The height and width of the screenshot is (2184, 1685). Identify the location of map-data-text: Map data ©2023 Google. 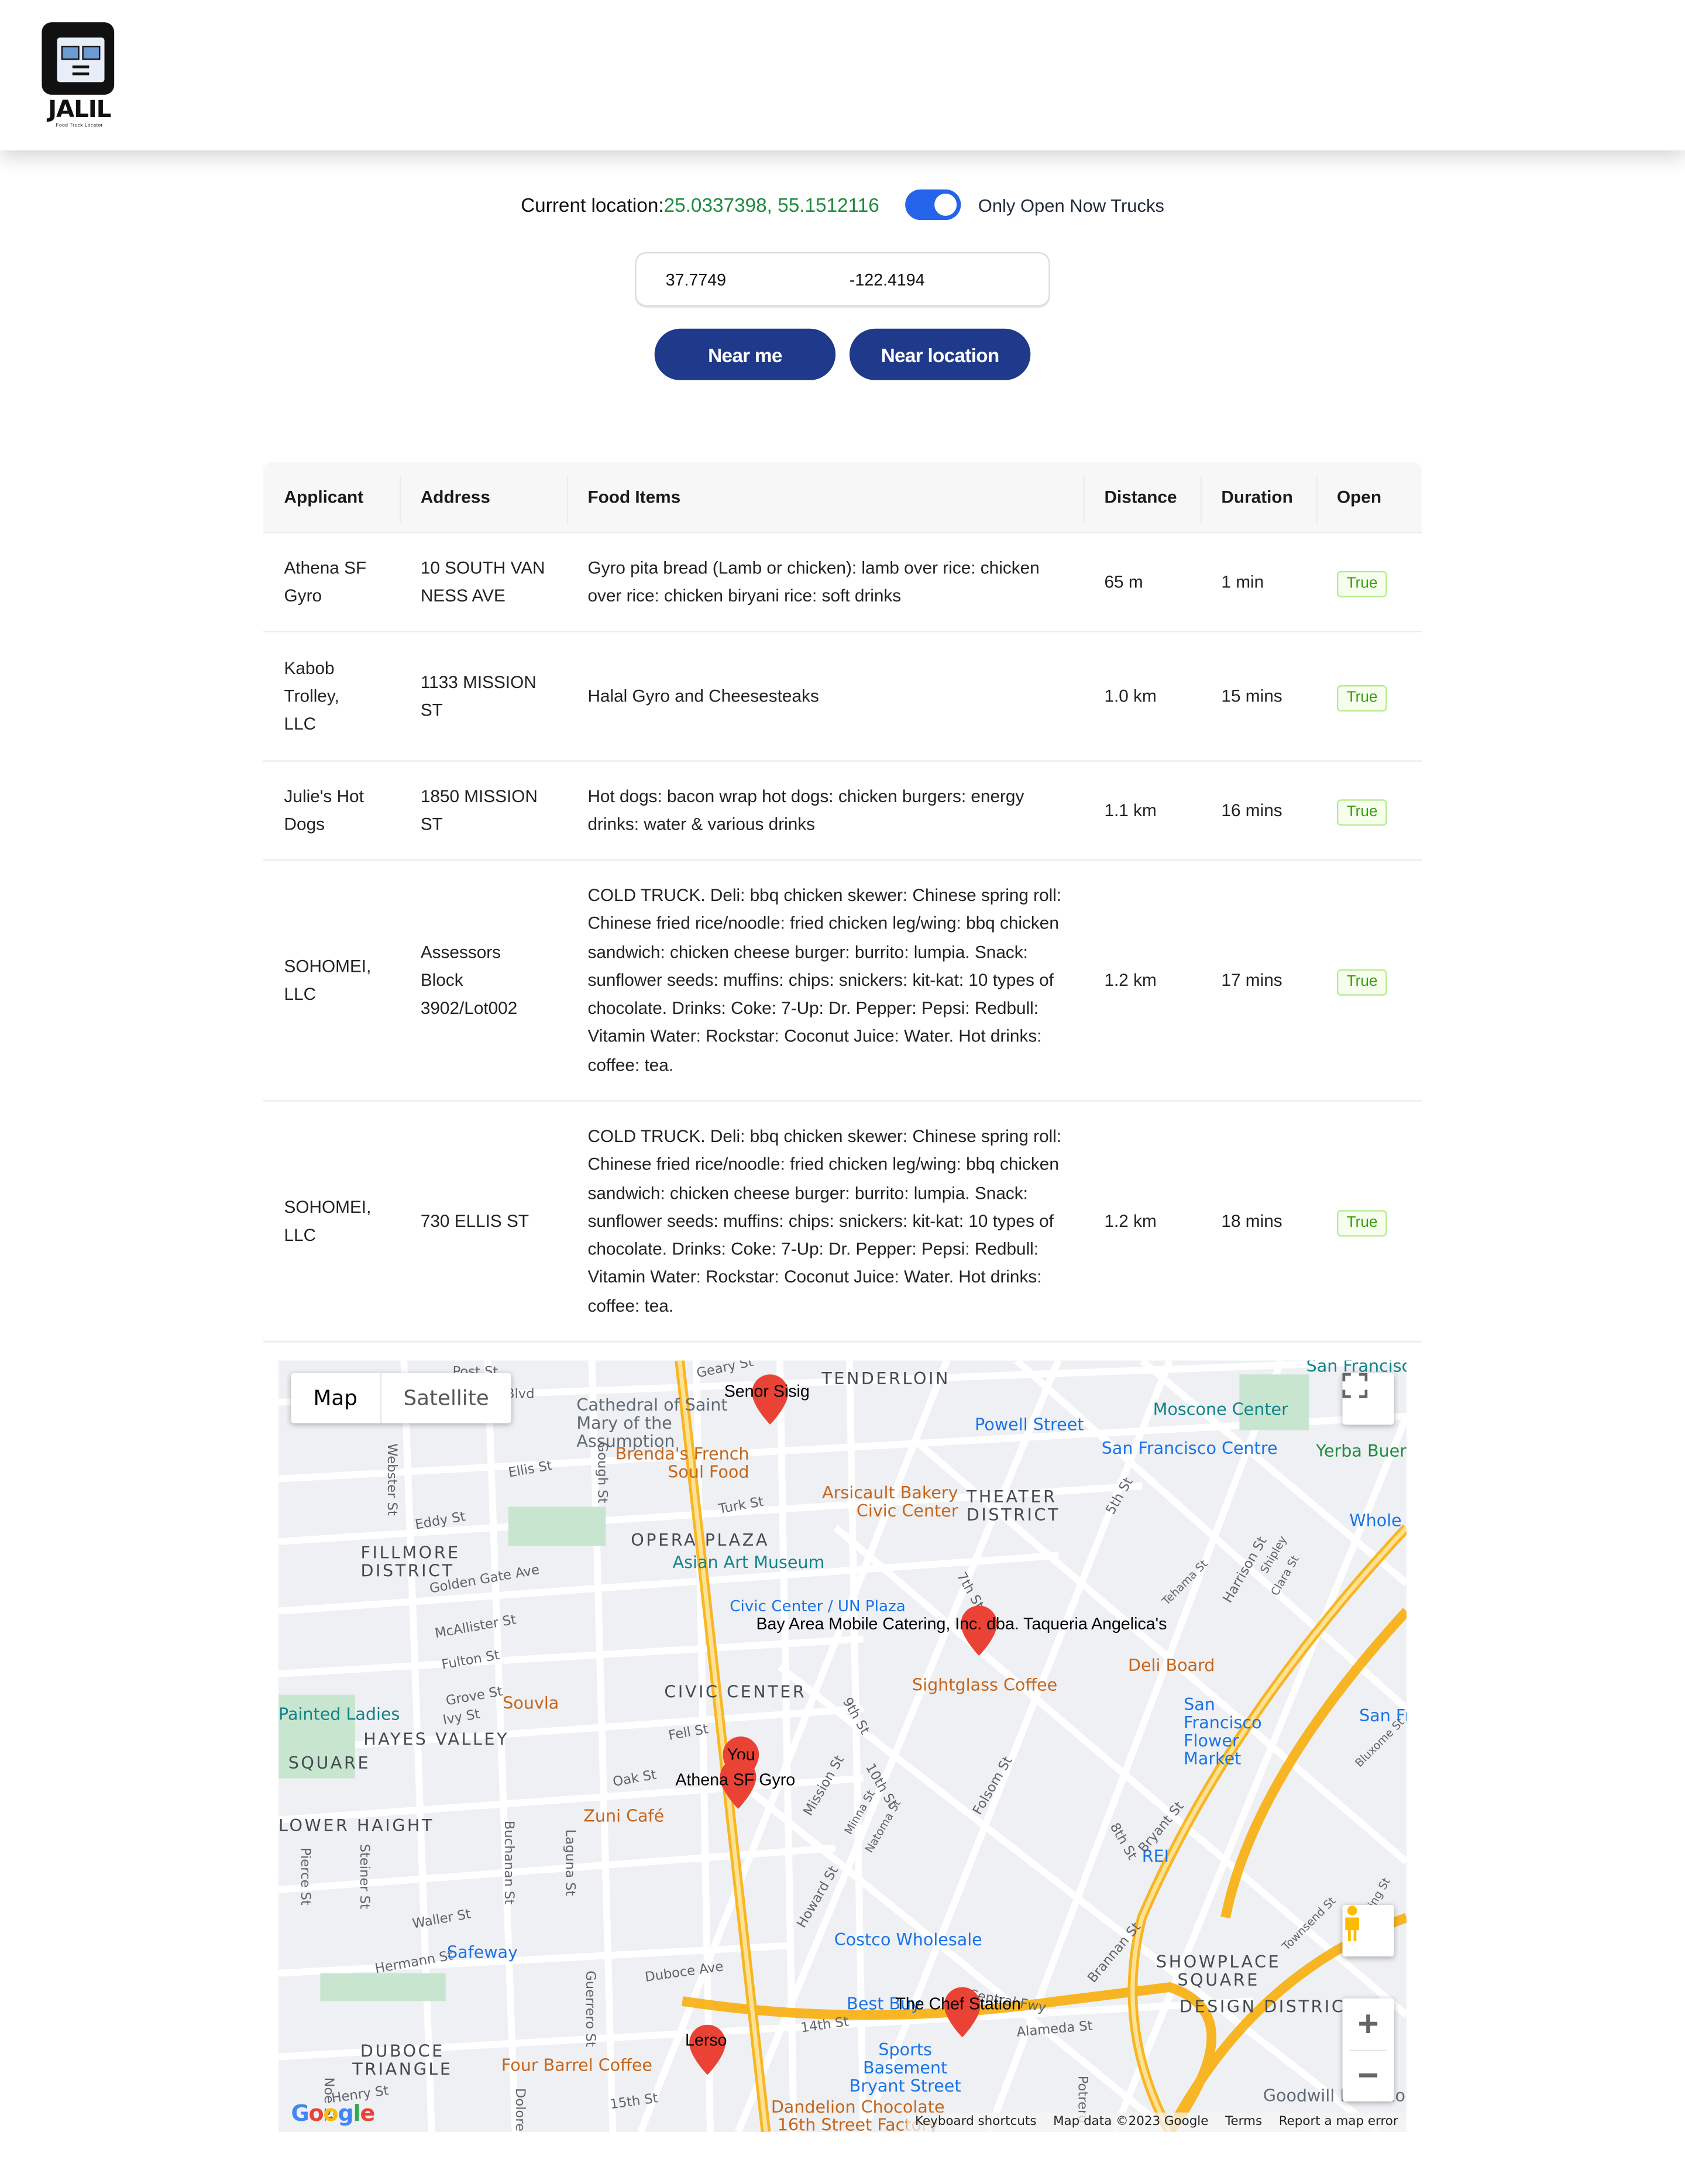
(1131, 2122).